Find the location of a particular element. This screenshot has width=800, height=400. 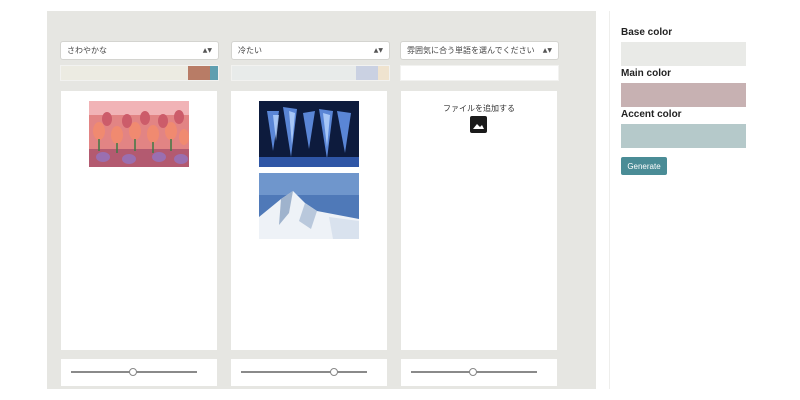

slider-2-thumb is located at coordinates (334, 372).